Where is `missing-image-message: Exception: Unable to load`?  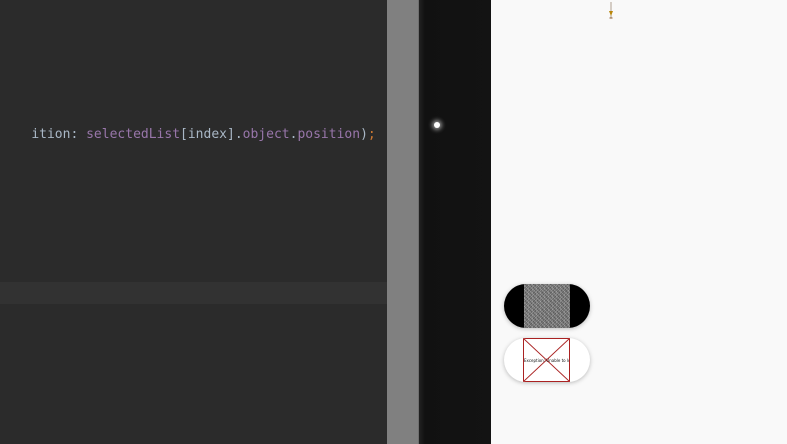
missing-image-message: Exception: Unable to load is located at coordinates (546, 360).